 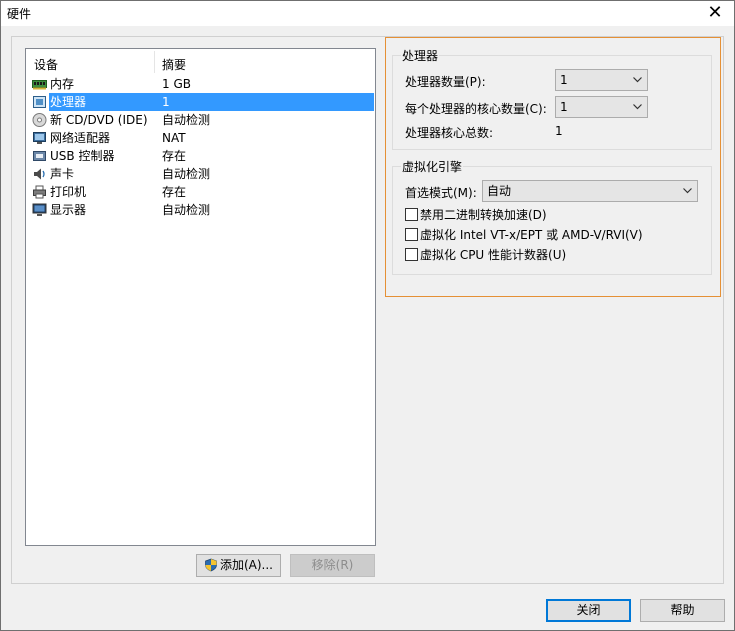 What do you see at coordinates (411, 234) in the screenshot?
I see `virtualize-vtx-checkbox` at bounding box center [411, 234].